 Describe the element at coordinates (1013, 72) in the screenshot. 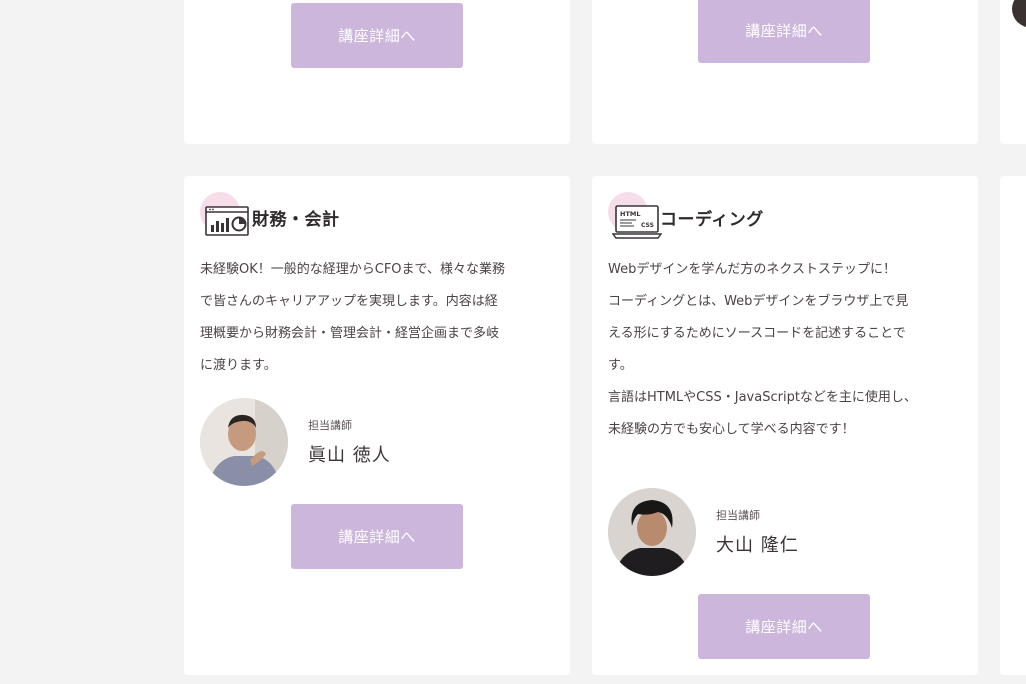

I see `course-card-top-edge` at that location.